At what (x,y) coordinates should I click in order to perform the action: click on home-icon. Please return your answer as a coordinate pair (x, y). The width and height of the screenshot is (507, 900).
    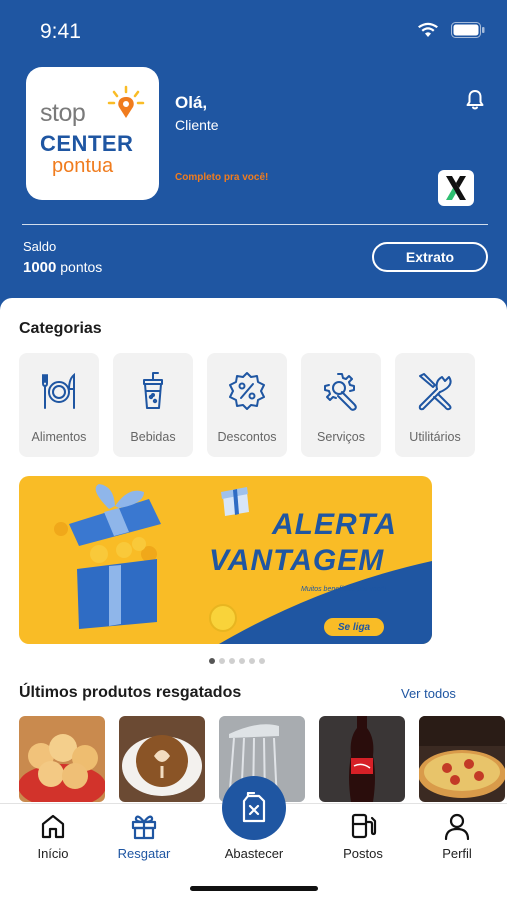
    Looking at the image, I should click on (53, 826).